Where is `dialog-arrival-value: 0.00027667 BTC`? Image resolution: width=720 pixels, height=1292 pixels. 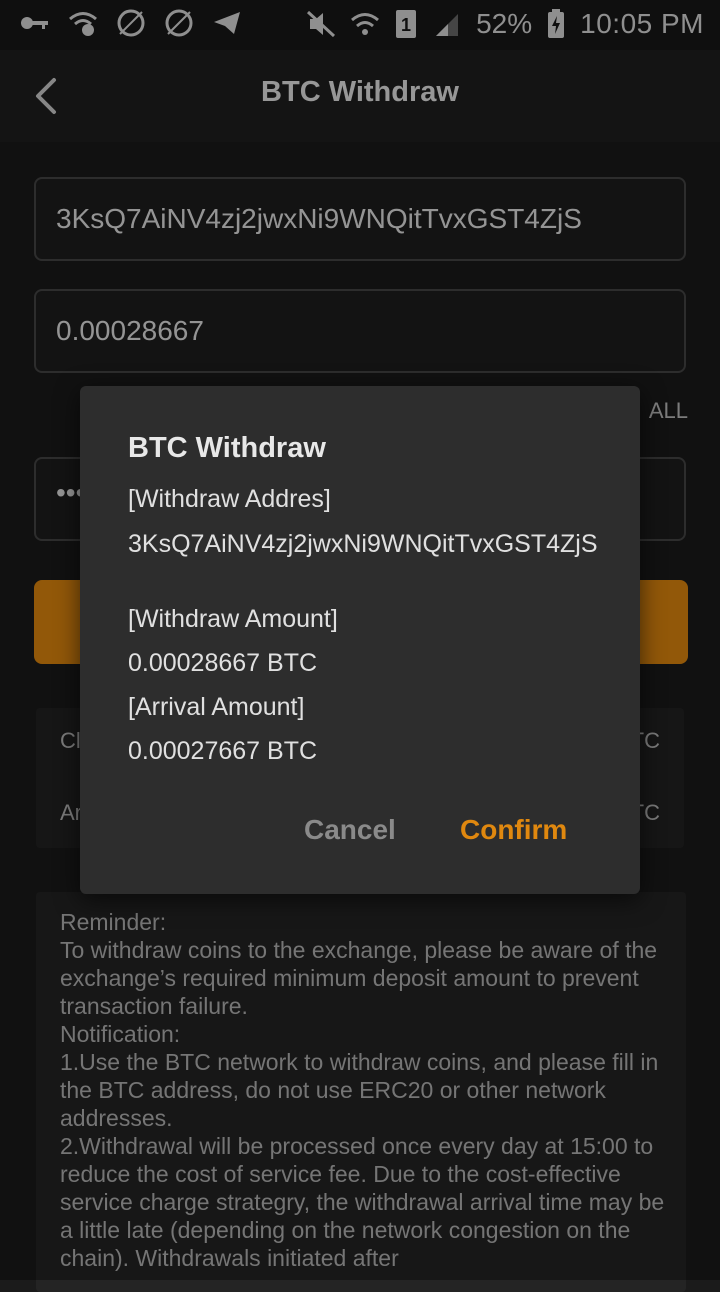
dialog-arrival-value: 0.00027667 BTC is located at coordinates (223, 751).